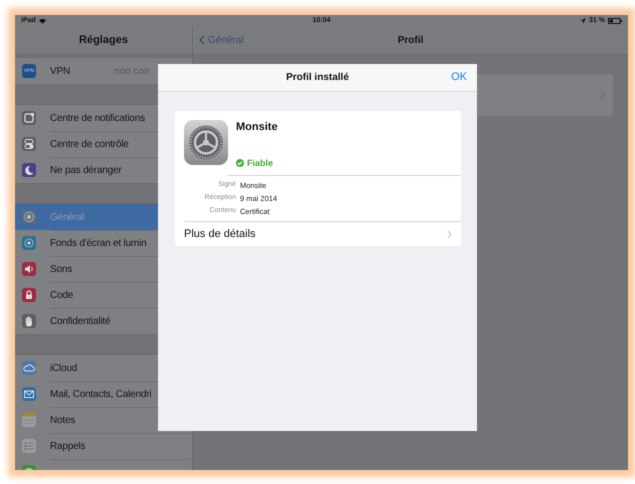 This screenshot has width=635, height=484. What do you see at coordinates (103, 40) in the screenshot?
I see `sidebar-title: Réglages` at bounding box center [103, 40].